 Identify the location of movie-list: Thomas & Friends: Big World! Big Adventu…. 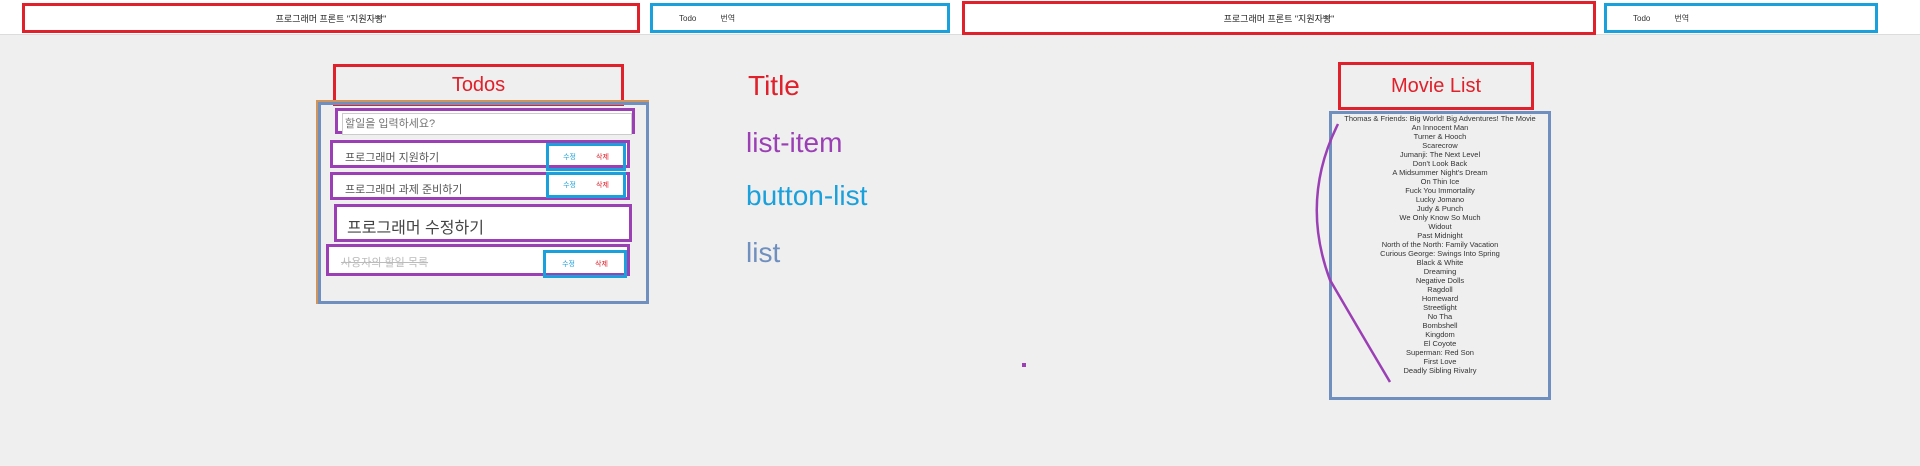
(1440, 244).